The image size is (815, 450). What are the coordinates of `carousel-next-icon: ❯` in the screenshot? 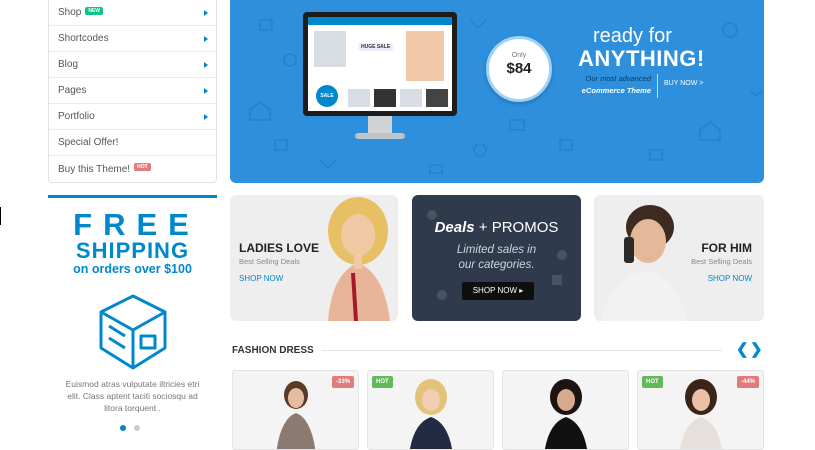 It's located at (756, 349).